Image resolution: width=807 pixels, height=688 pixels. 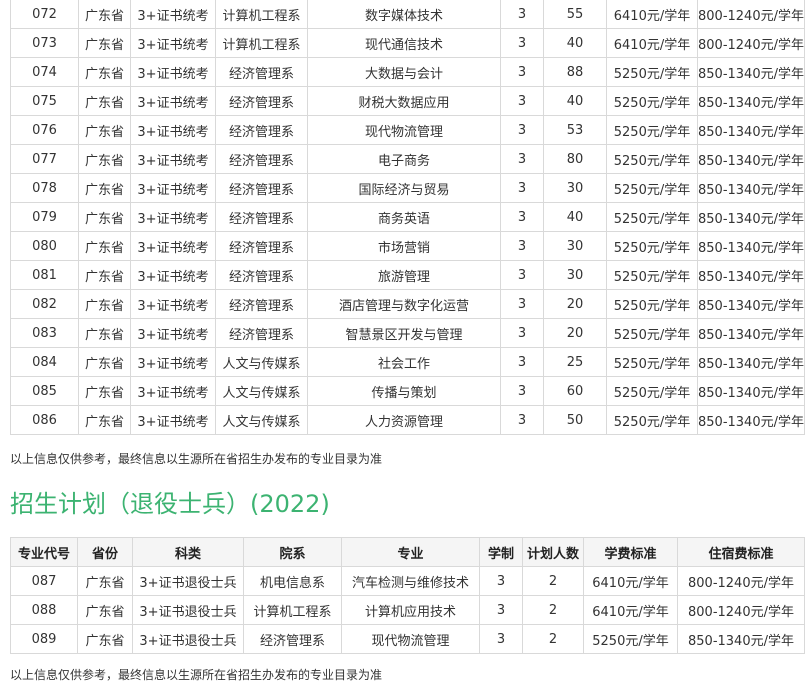 I want to click on table-cell: 计算机应用技术, so click(x=410, y=610).